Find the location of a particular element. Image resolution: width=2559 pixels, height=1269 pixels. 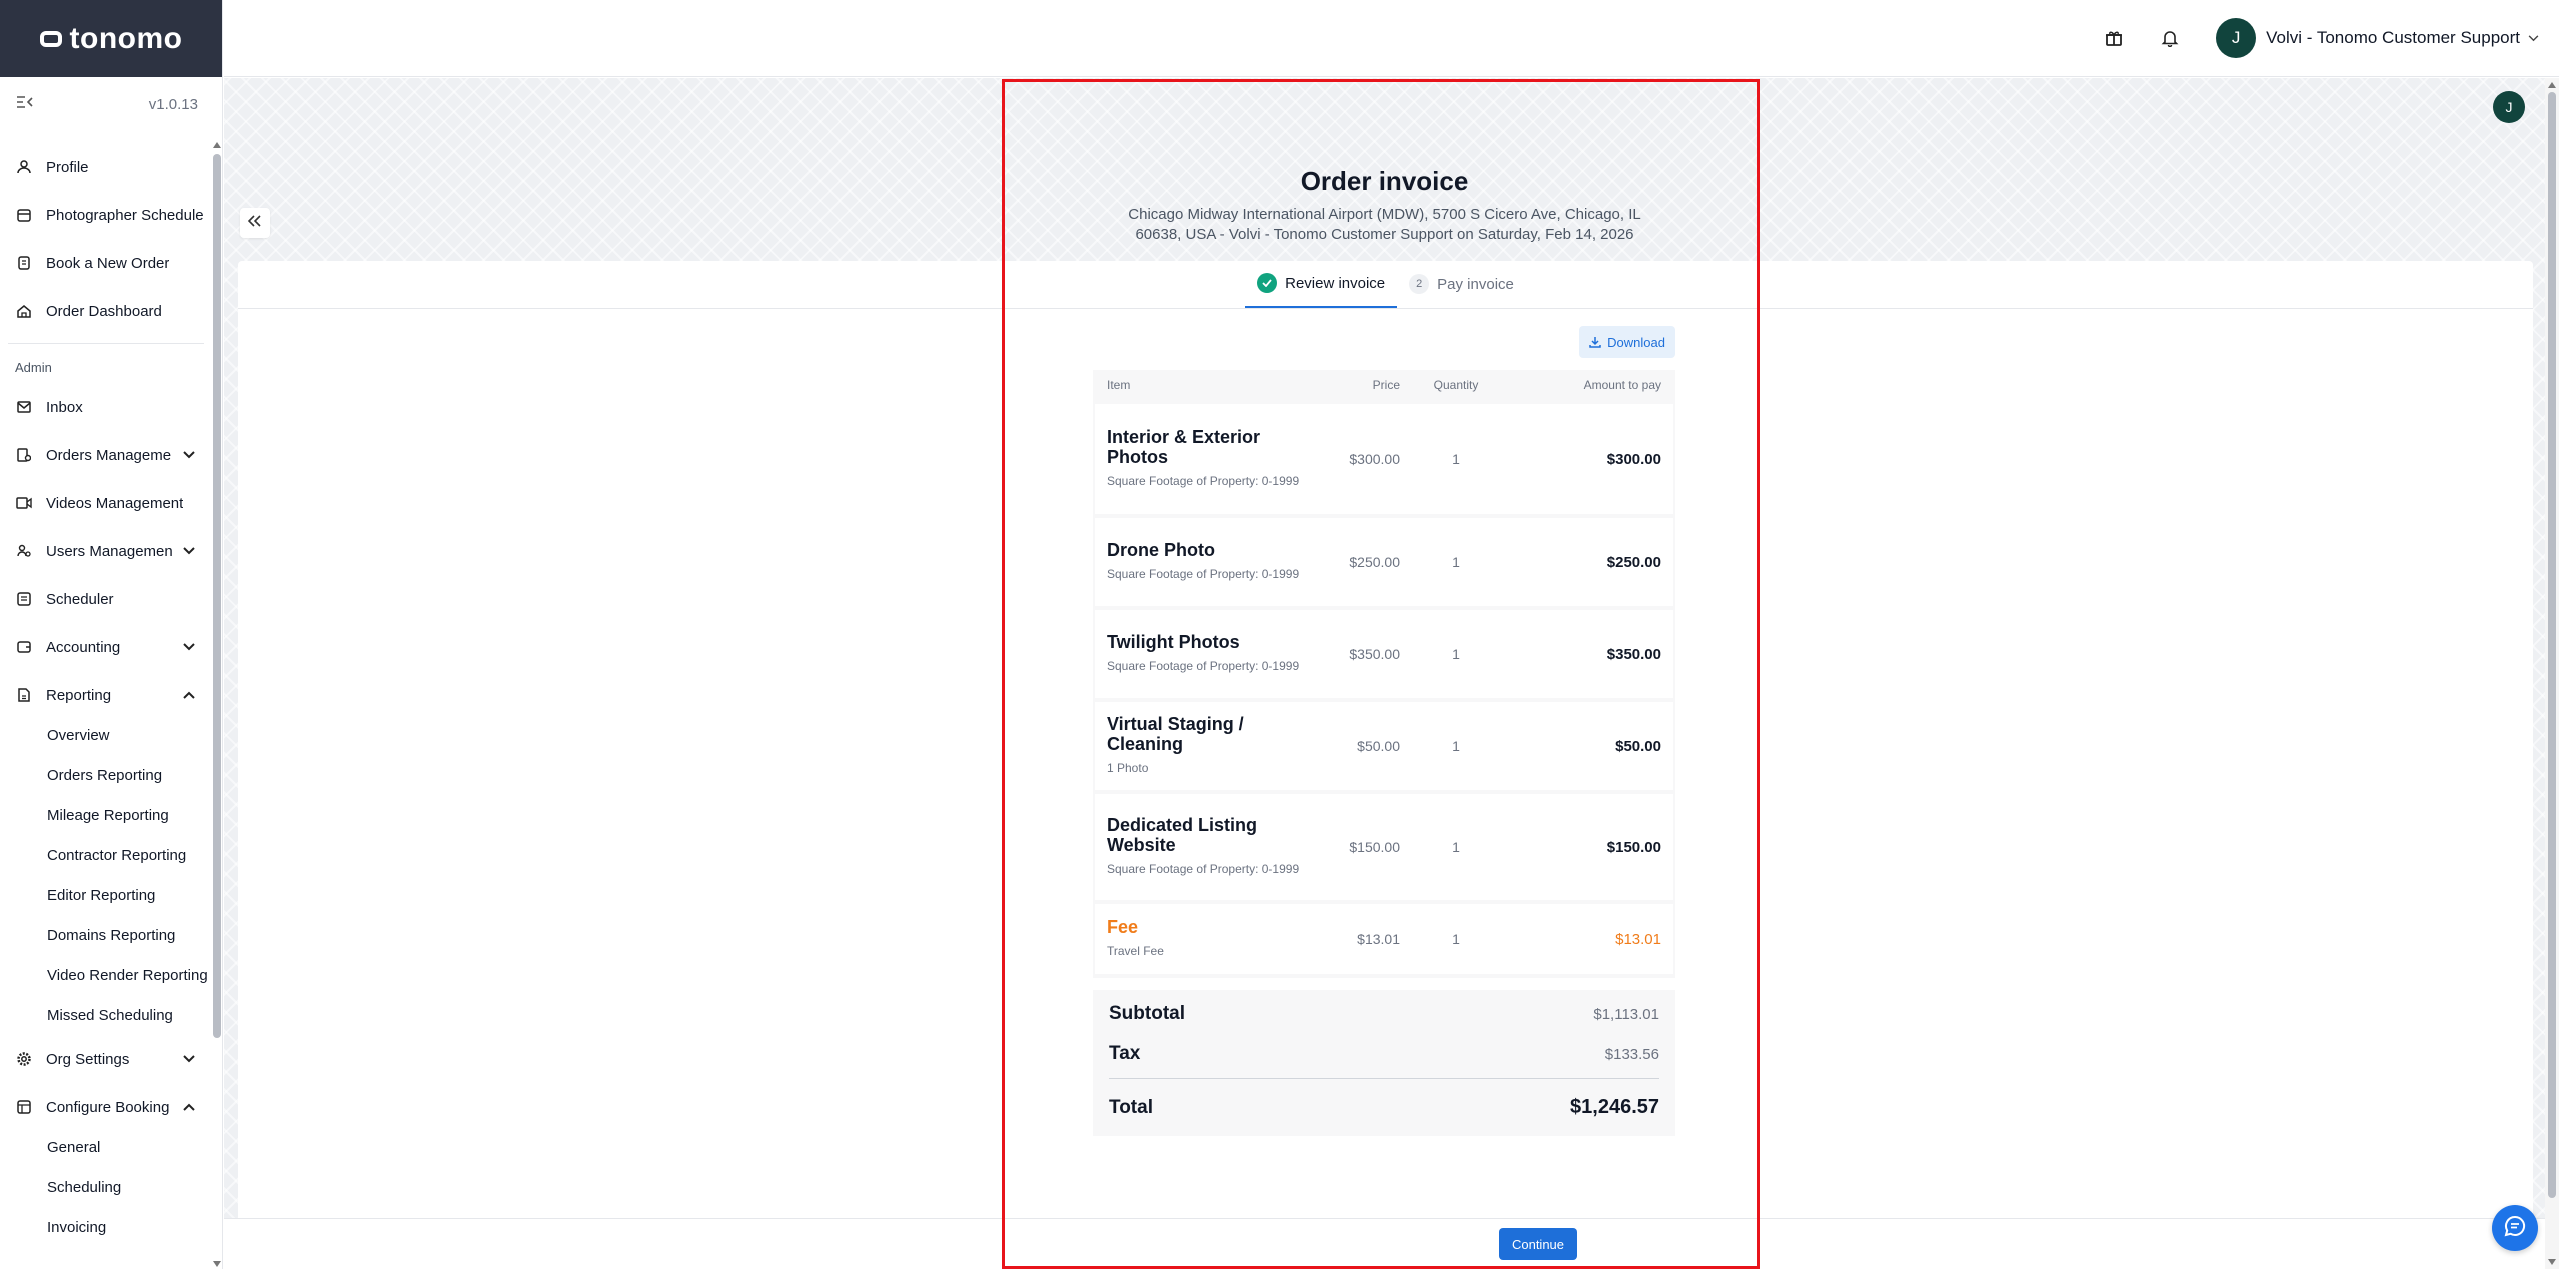

item-amount: $13.01 is located at coordinates (1638, 939).